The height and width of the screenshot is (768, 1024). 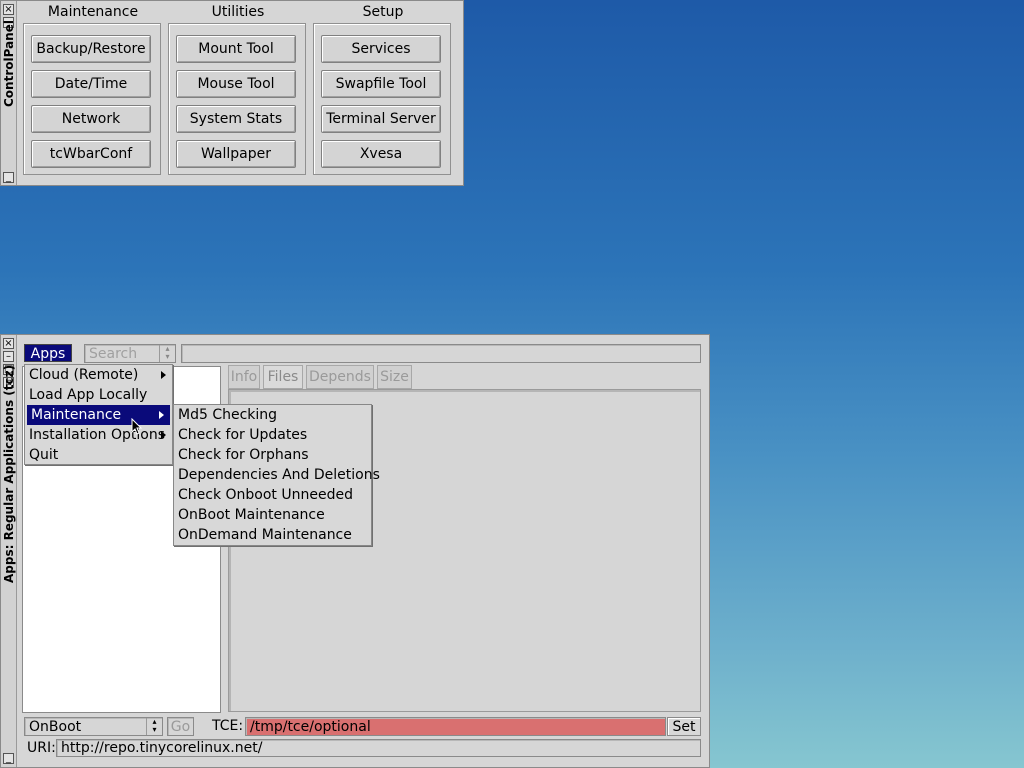 I want to click on network-button: Network, so click(x=91, y=119).